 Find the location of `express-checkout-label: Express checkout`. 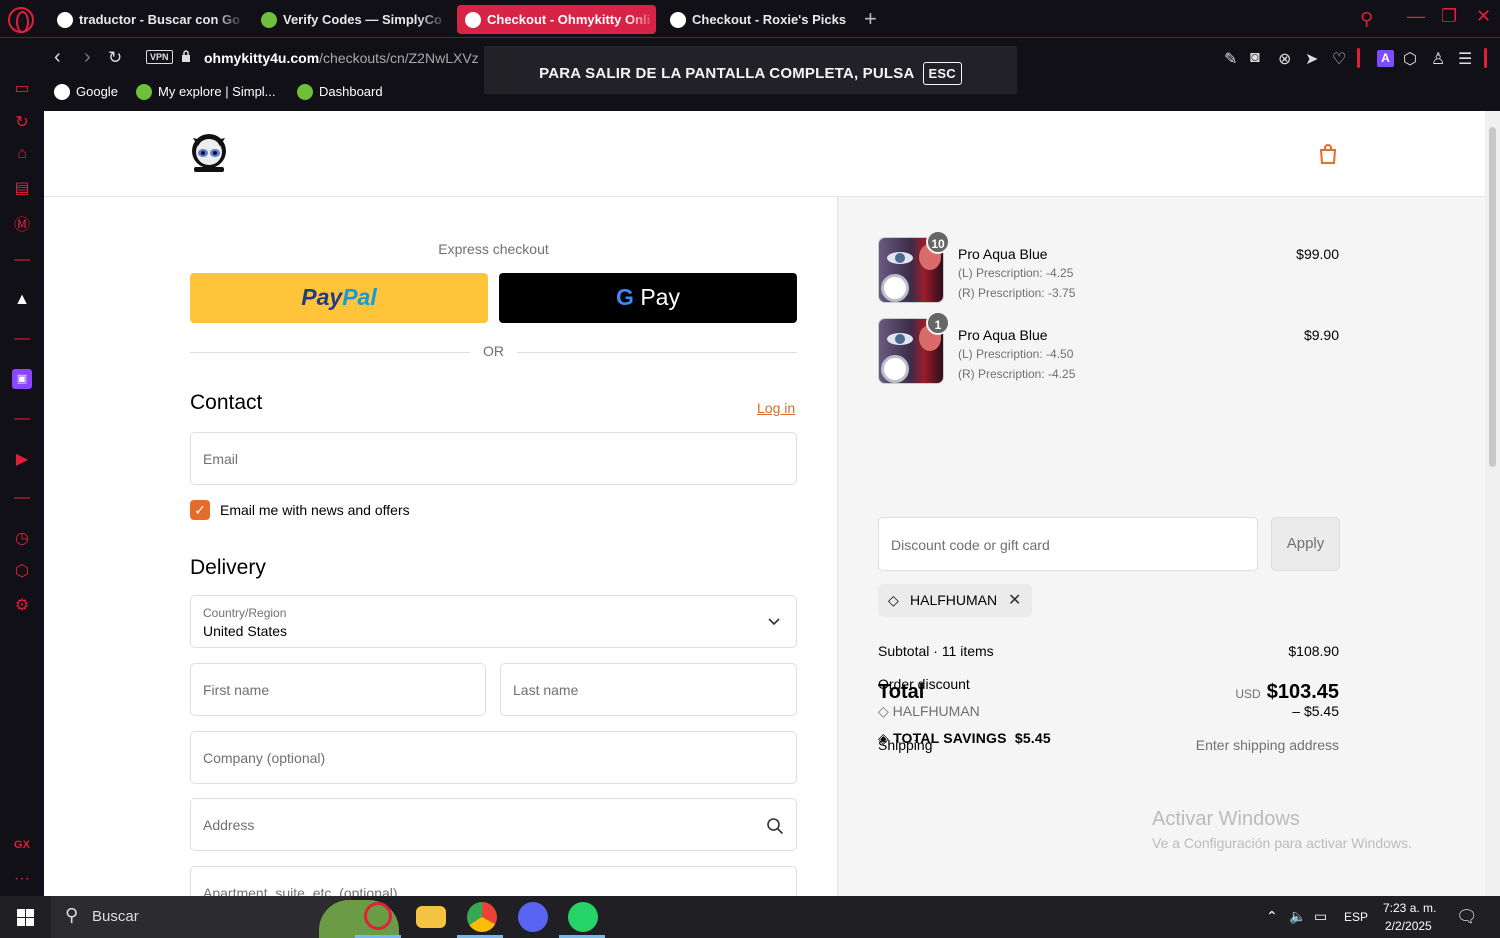

express-checkout-label: Express checkout is located at coordinates (493, 249).